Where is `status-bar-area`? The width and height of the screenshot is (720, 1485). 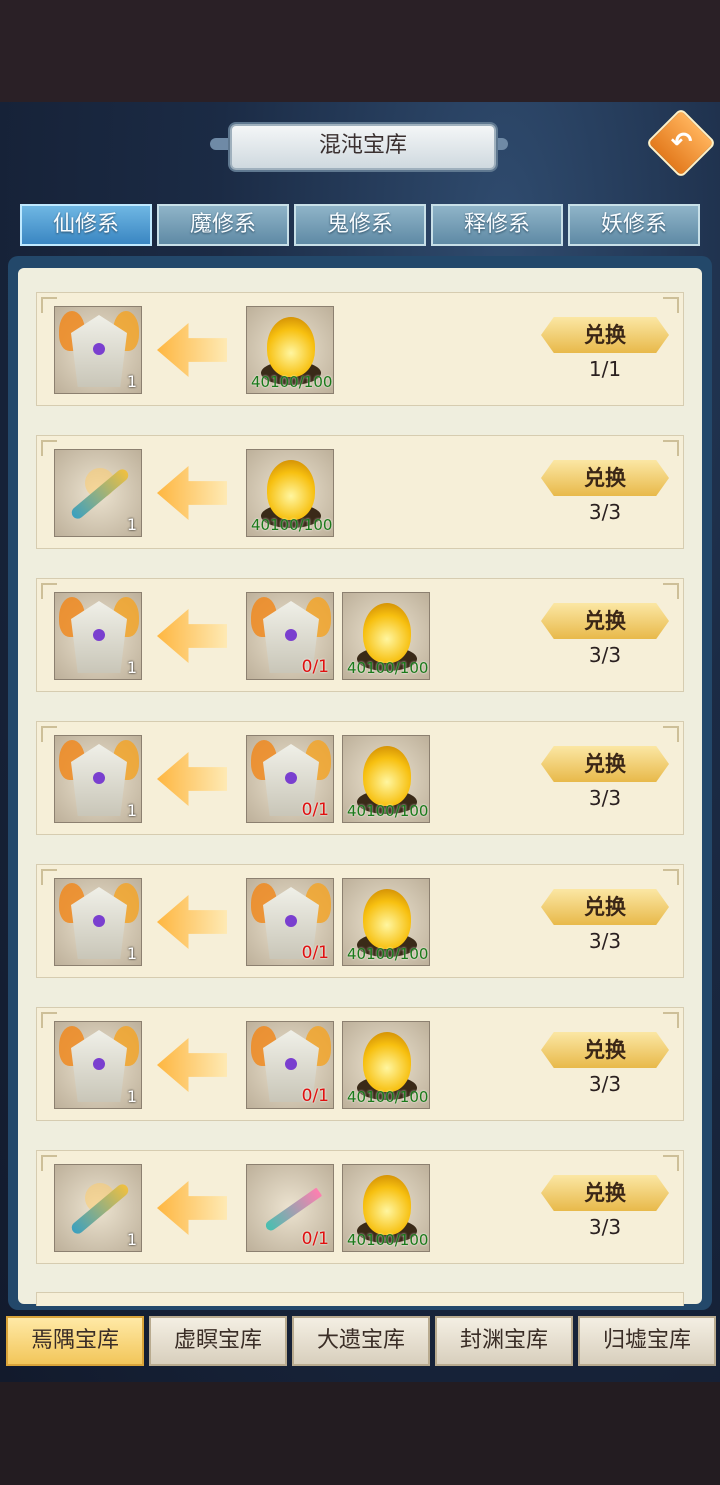
status-bar-area is located at coordinates (360, 51).